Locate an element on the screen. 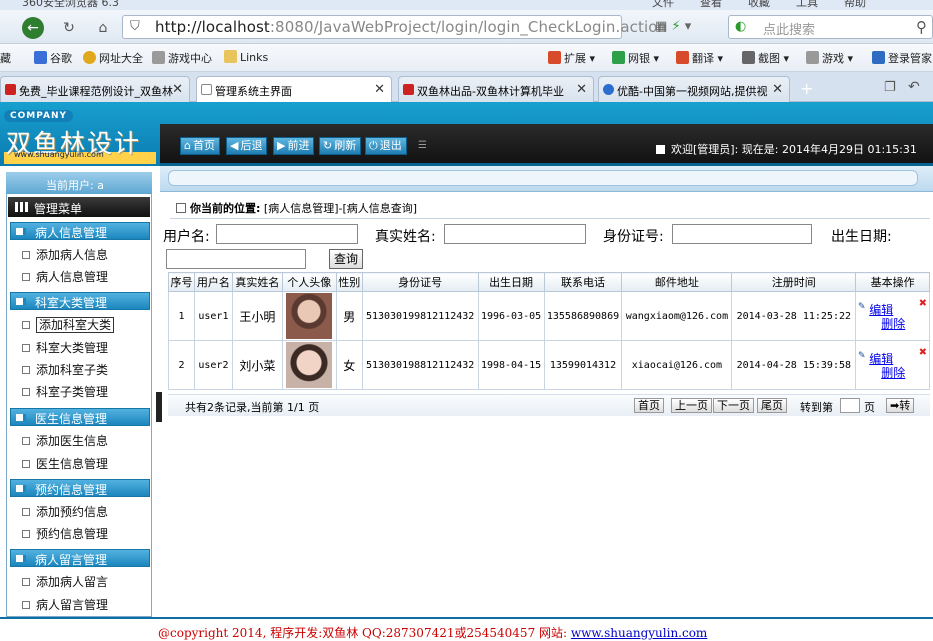  favorite-item-bookmarks: 藏 is located at coordinates (5, 58).